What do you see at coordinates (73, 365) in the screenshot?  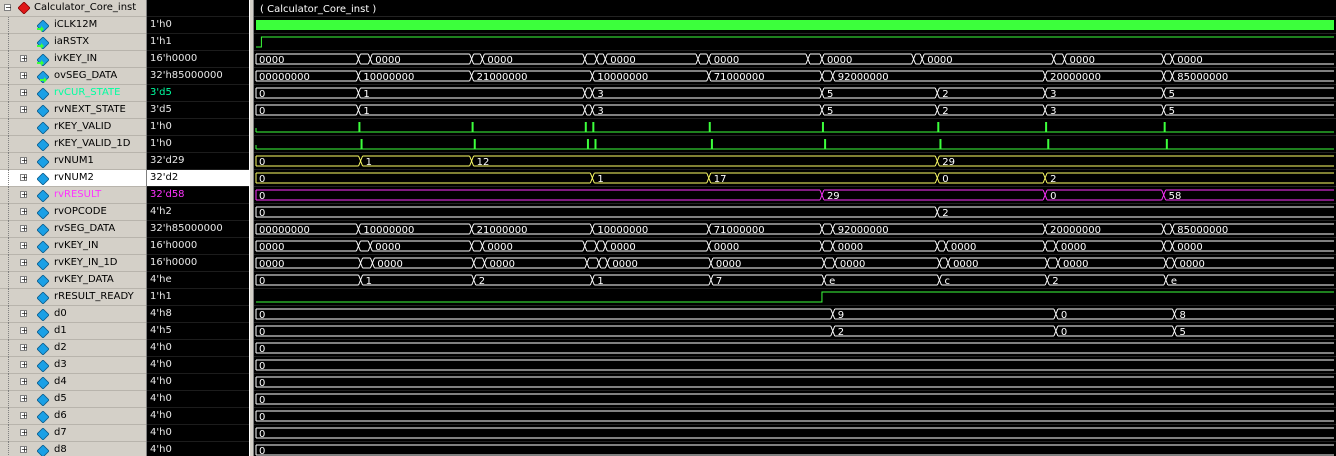 I see `signal-row-d3: + d3` at bounding box center [73, 365].